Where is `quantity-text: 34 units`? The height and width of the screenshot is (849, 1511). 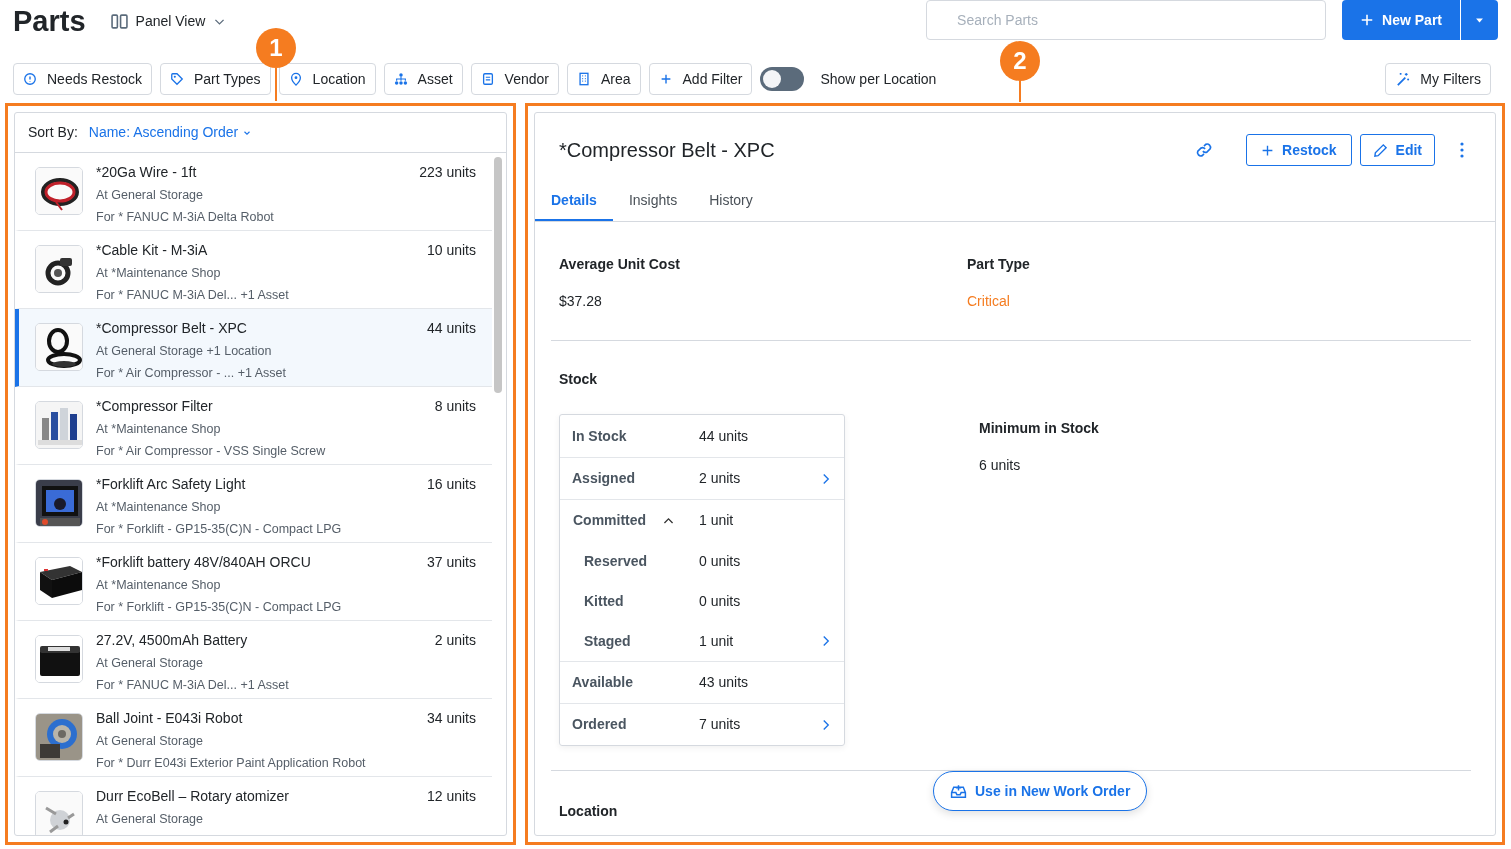 quantity-text: 34 units is located at coordinates (451, 718).